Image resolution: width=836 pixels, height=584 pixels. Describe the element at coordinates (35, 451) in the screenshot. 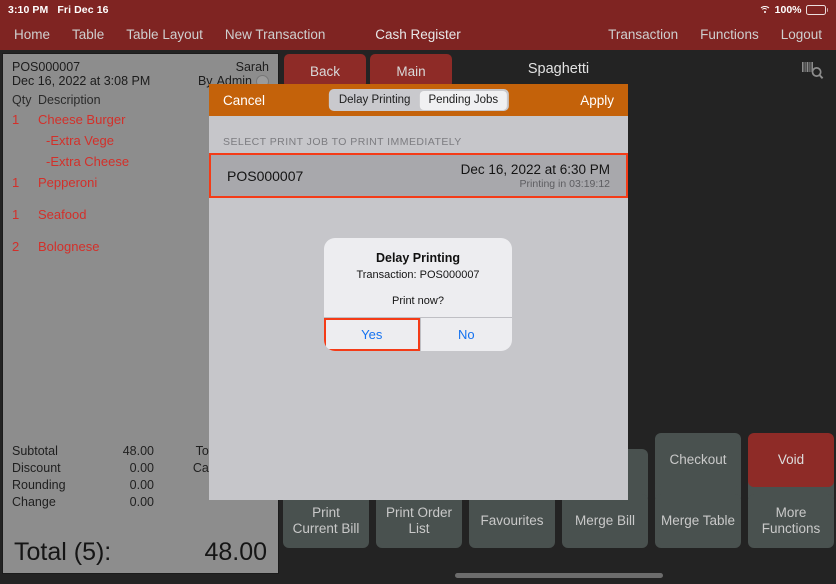

I see `totals-label-subtotal: Subtotal` at that location.